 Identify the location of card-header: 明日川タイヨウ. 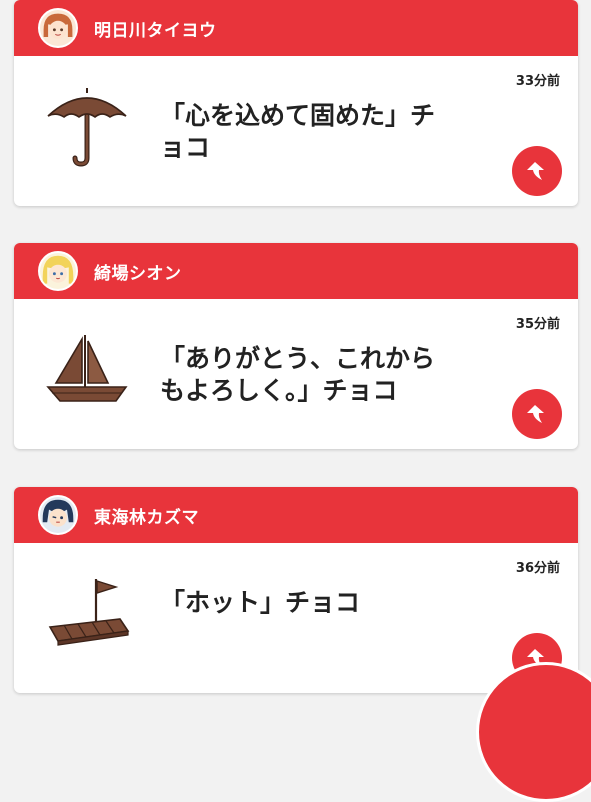
(296, 28).